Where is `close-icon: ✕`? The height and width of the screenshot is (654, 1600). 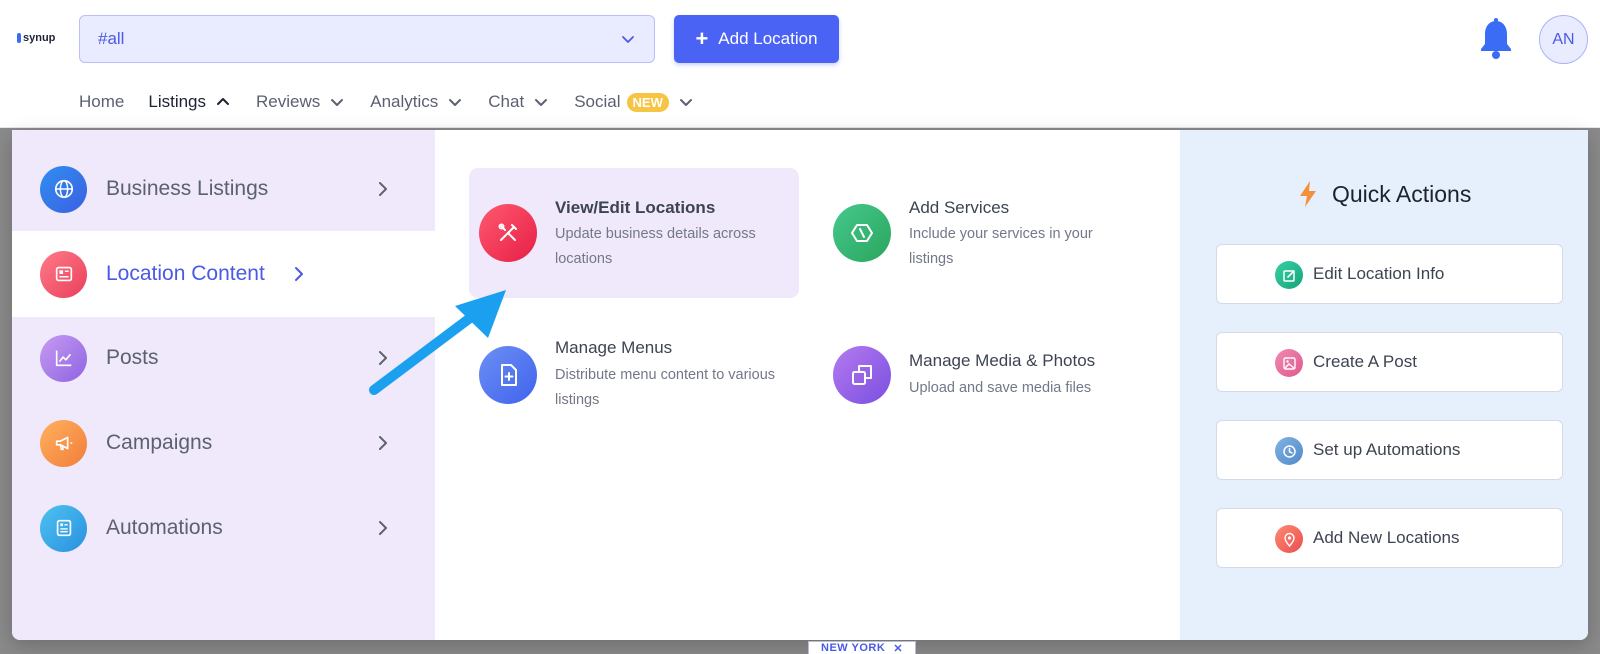 close-icon: ✕ is located at coordinates (898, 648).